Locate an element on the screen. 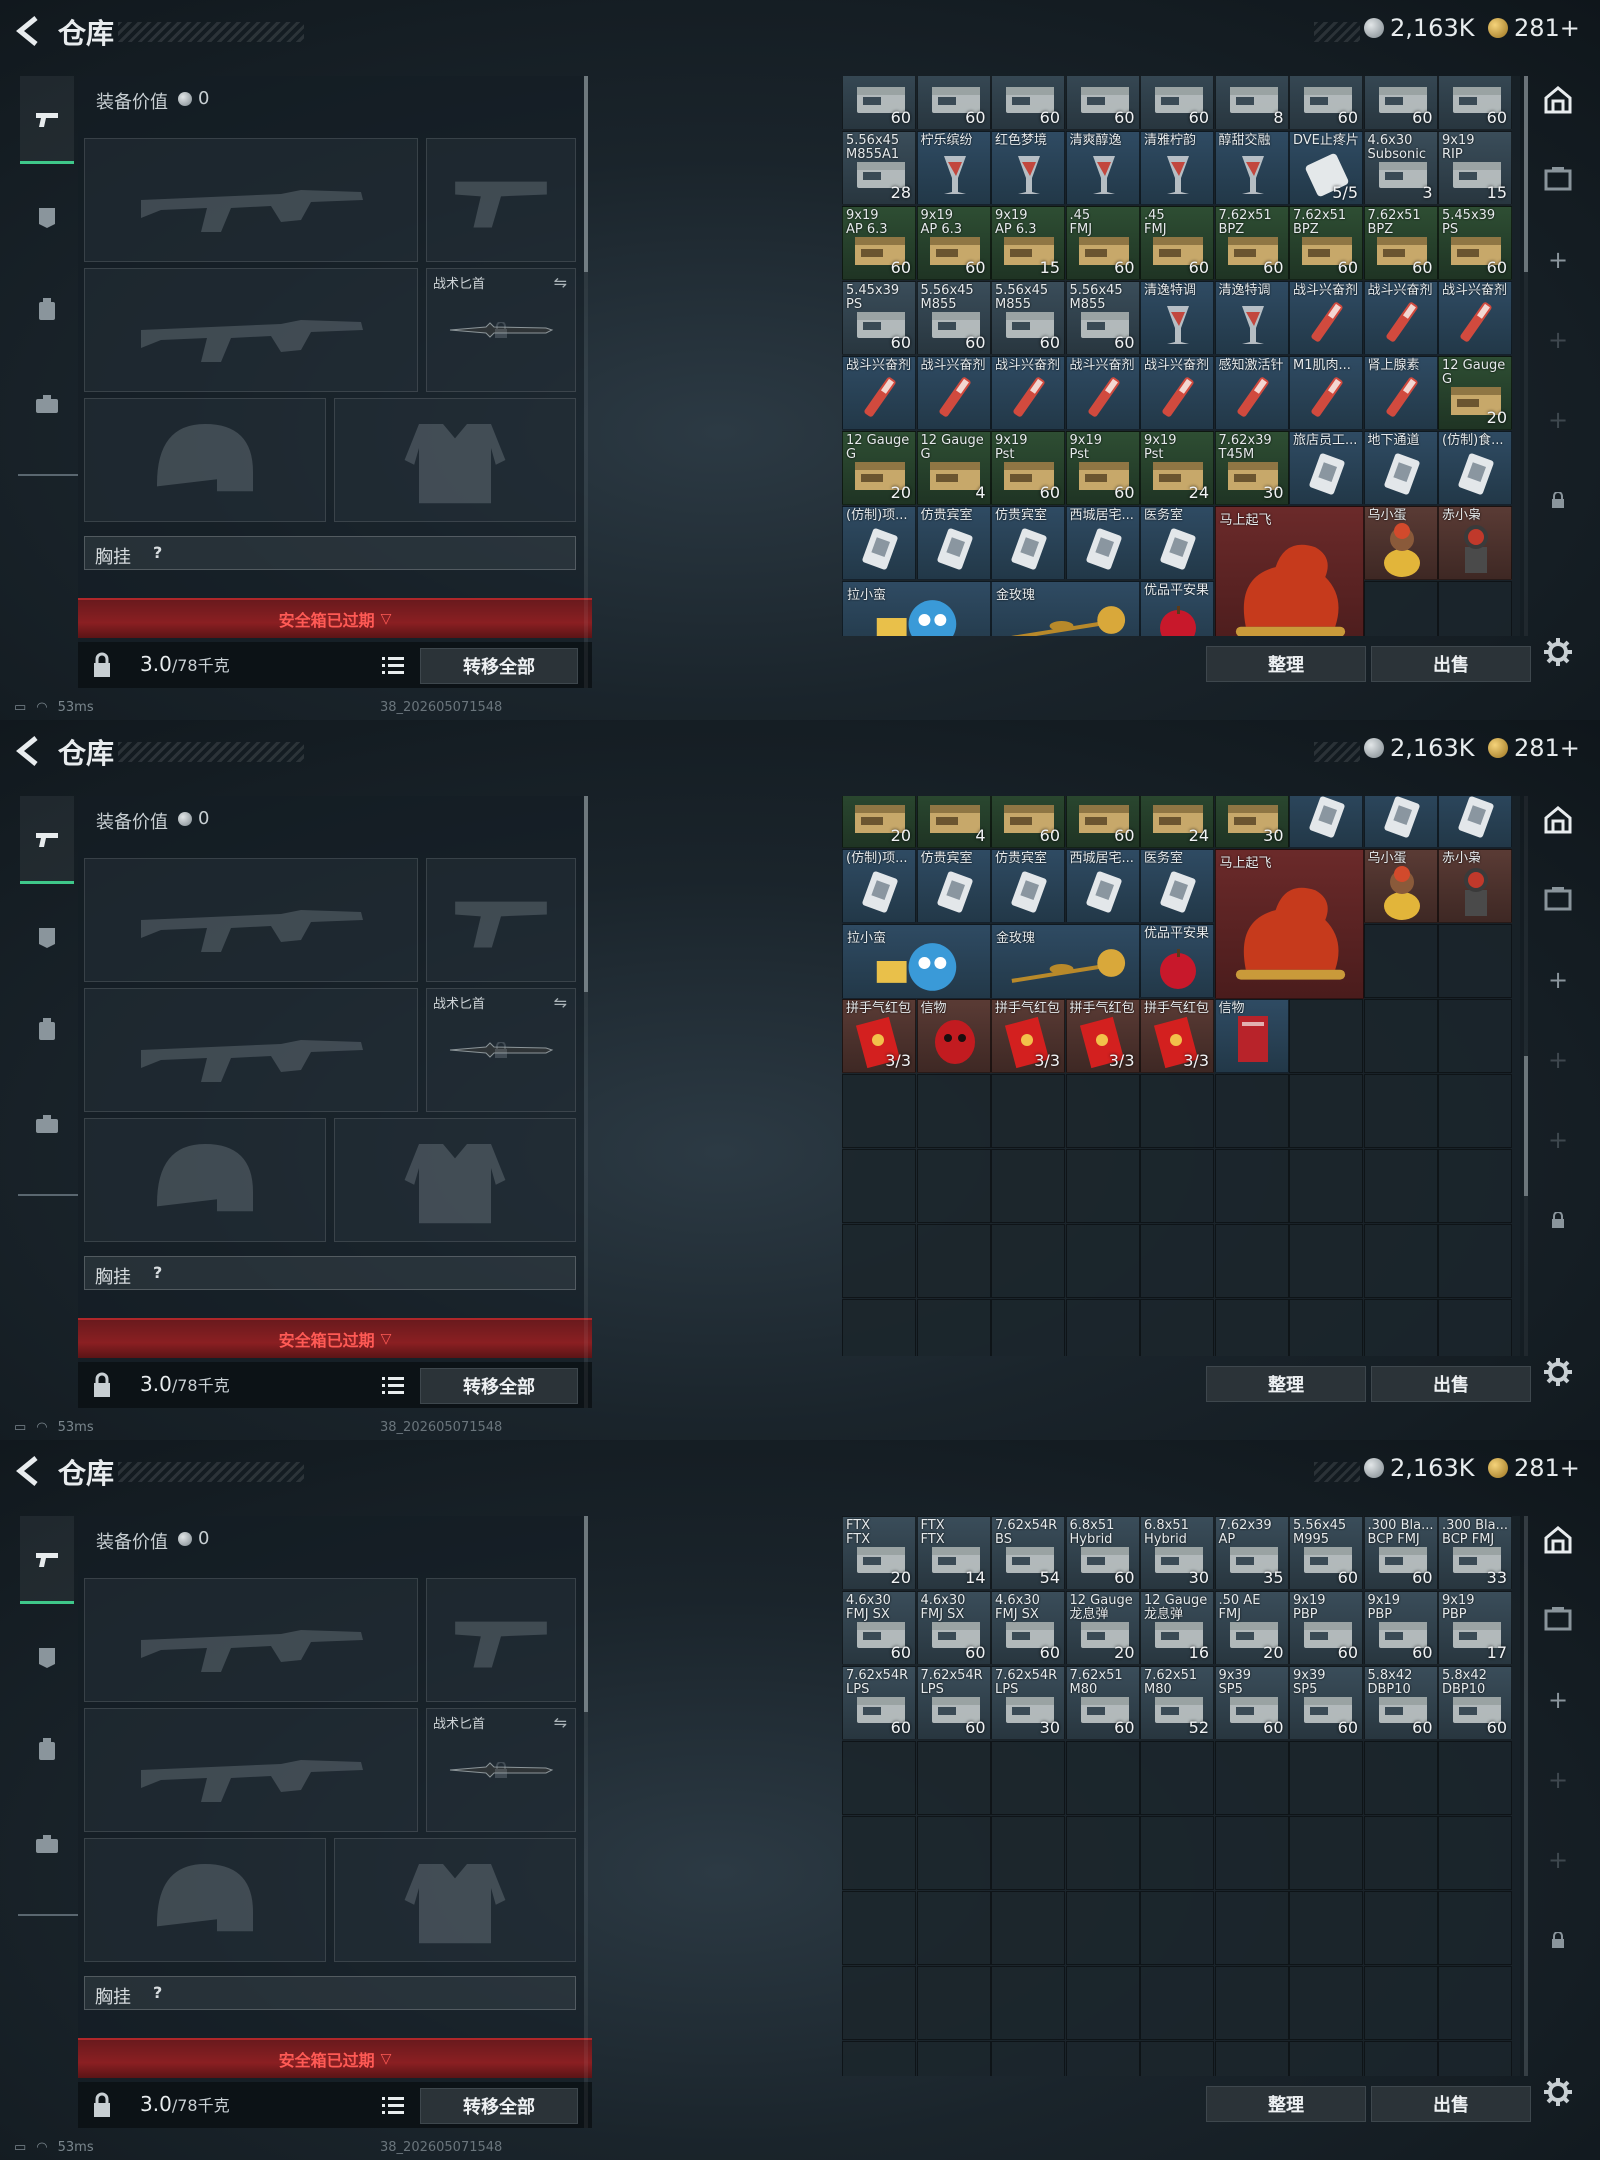 This screenshot has height=2160, width=1600. inventory-item: 7.62x51 M80 60 is located at coordinates (1102, 1703).